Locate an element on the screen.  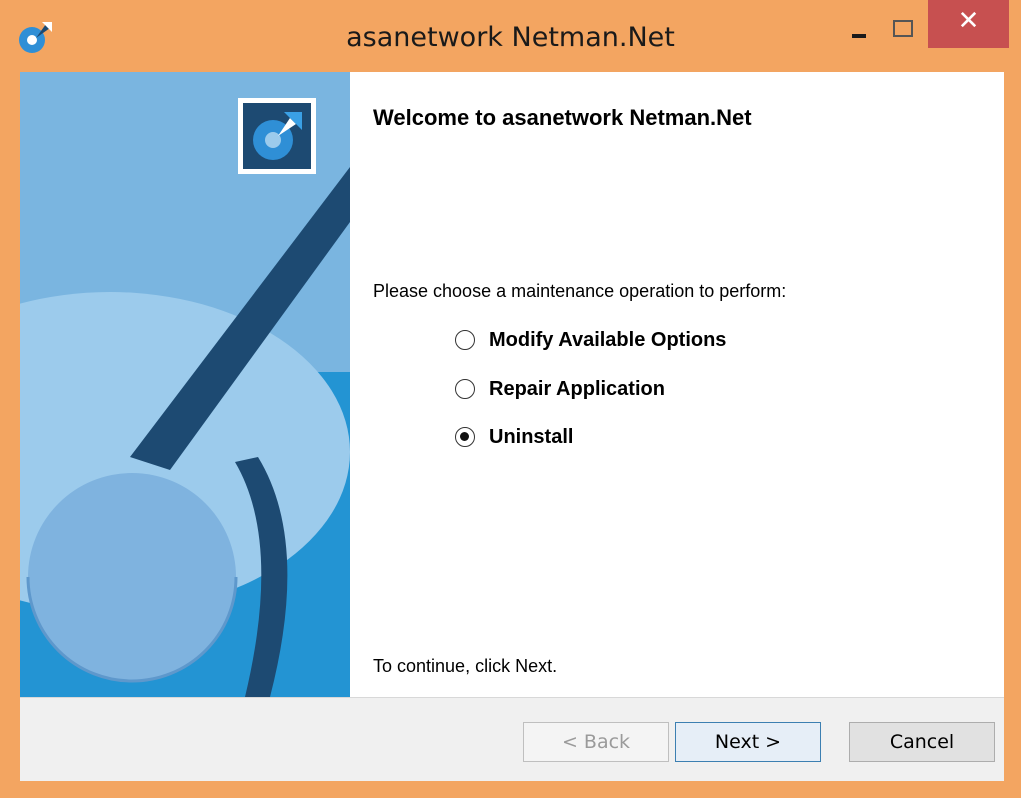
page-title: Welcome to asanetwork Netman.Net is located at coordinates (562, 117).